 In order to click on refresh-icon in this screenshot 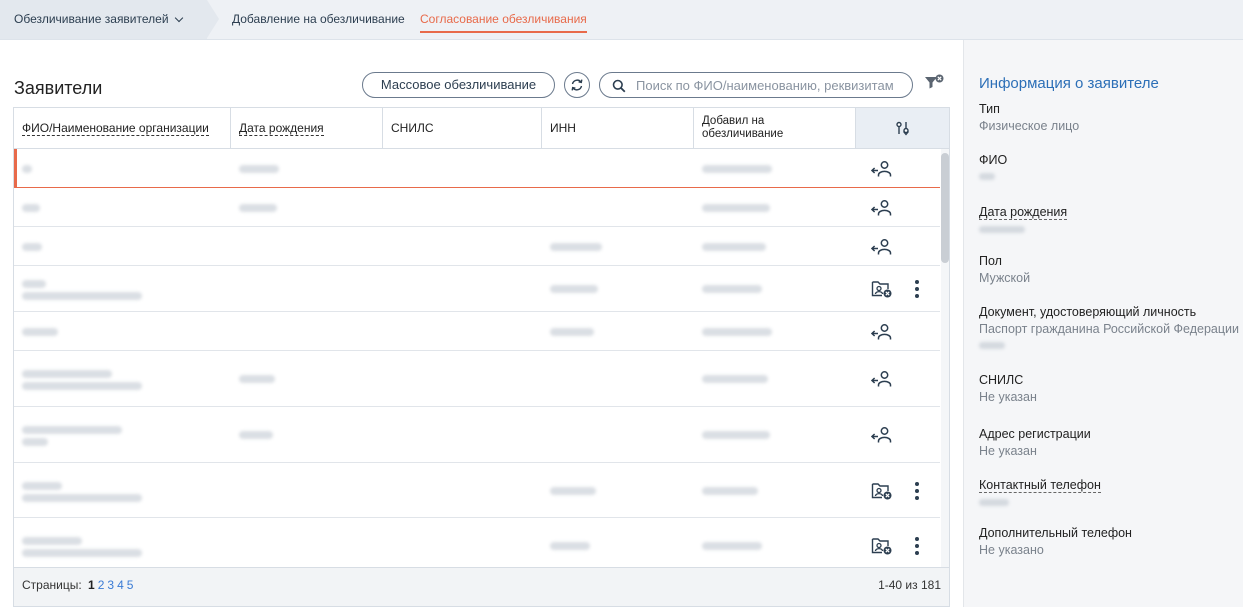, I will do `click(577, 85)`.